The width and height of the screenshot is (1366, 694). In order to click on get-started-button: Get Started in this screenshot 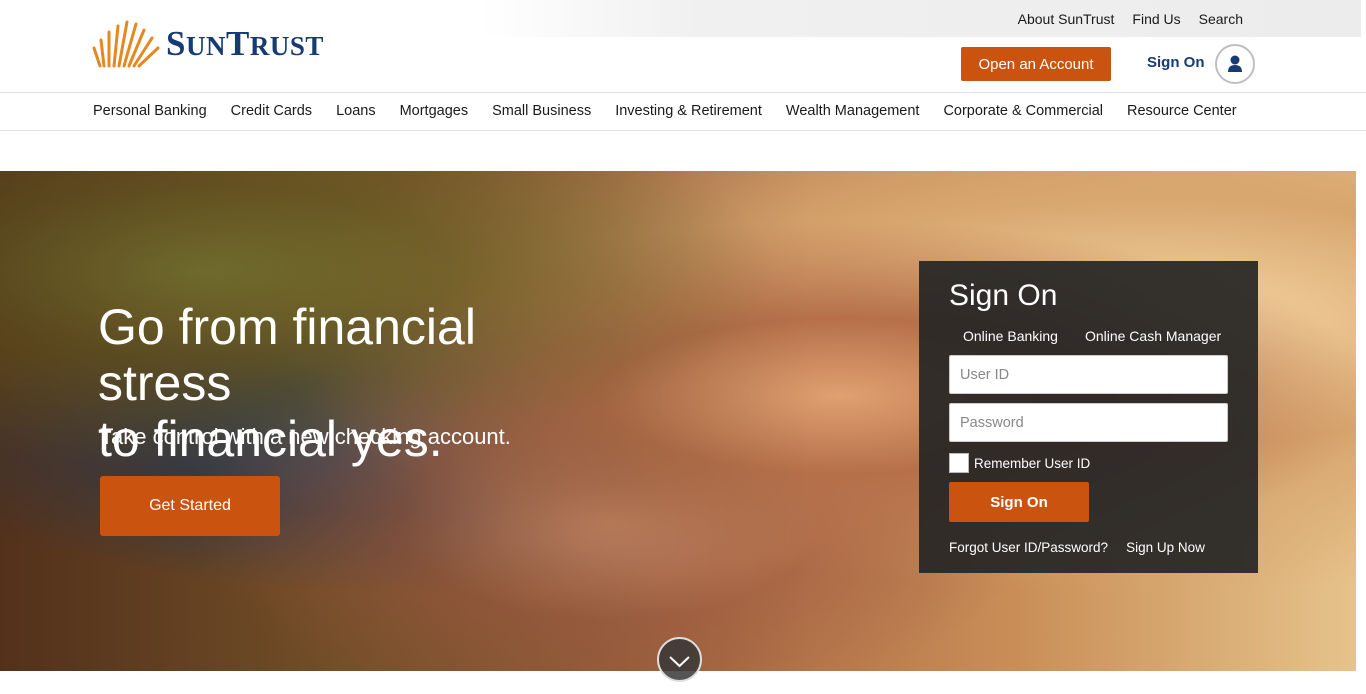, I will do `click(190, 506)`.